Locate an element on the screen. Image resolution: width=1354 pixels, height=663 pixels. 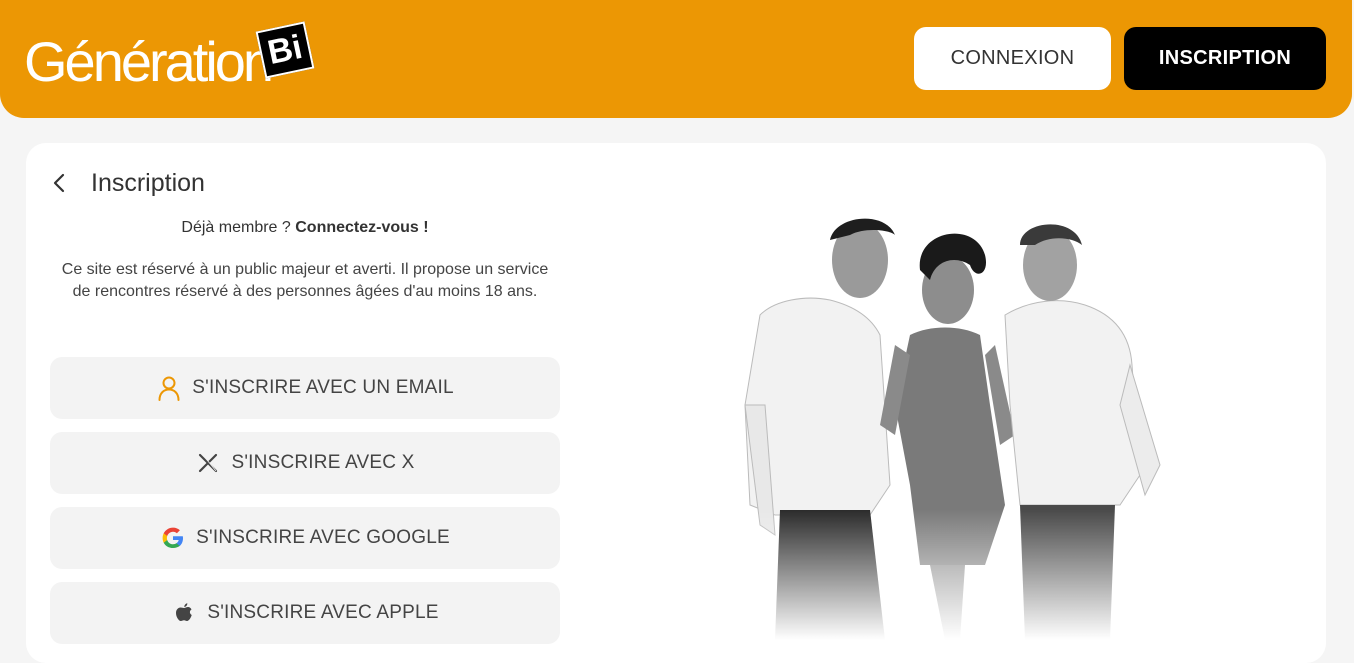
site-logo: Génération Bi is located at coordinates (174, 58).